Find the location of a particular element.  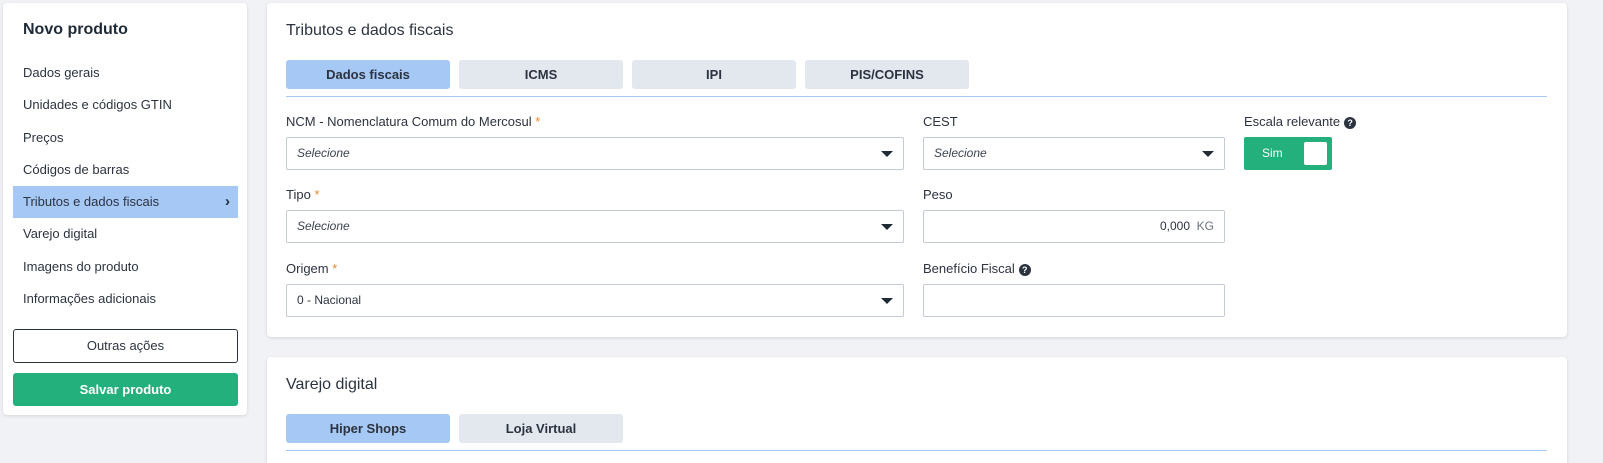

ncm-select: Selecione is located at coordinates (595, 153).